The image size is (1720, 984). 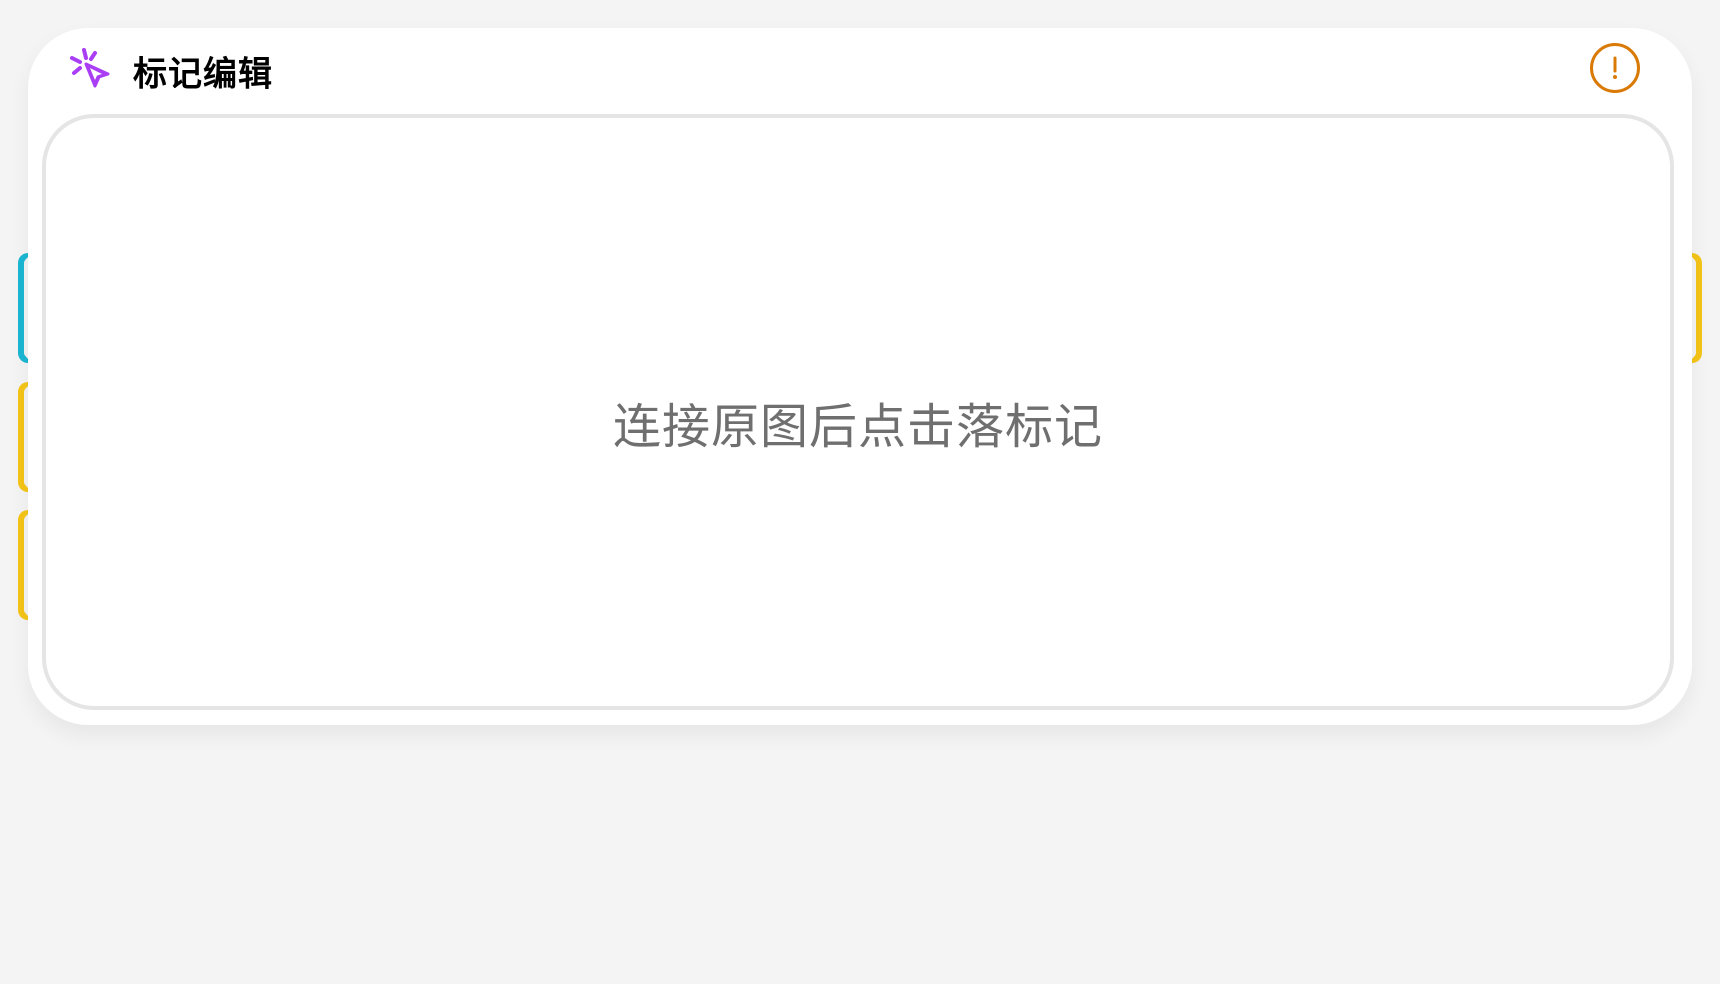 I want to click on canvas-placeholder-text: 连接原图后点击落标记, so click(x=857, y=427).